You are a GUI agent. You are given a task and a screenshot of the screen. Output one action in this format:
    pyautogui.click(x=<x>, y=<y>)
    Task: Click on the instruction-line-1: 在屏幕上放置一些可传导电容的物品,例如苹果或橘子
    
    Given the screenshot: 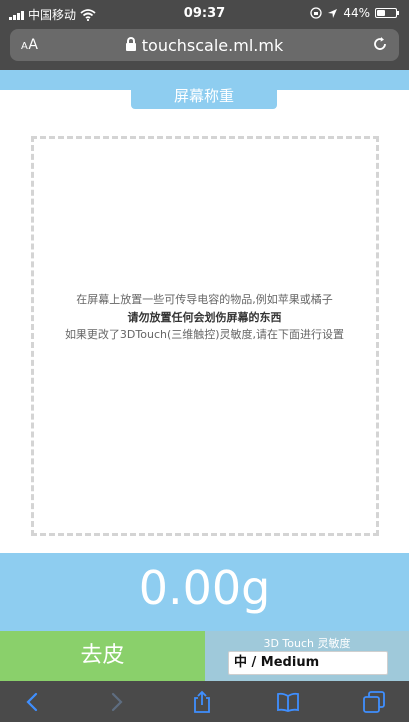 What is the action you would take?
    pyautogui.click(x=204, y=299)
    